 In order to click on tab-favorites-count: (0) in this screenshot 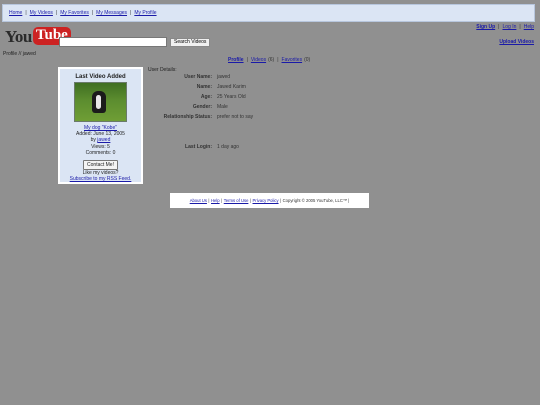, I will do `click(307, 60)`.